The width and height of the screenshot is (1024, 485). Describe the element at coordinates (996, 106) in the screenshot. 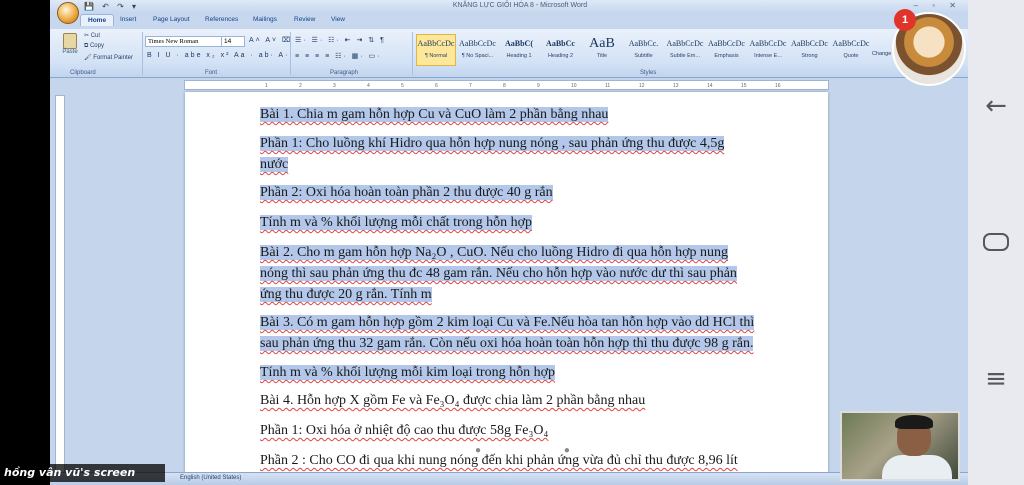

I see `back-icon: ←` at that location.